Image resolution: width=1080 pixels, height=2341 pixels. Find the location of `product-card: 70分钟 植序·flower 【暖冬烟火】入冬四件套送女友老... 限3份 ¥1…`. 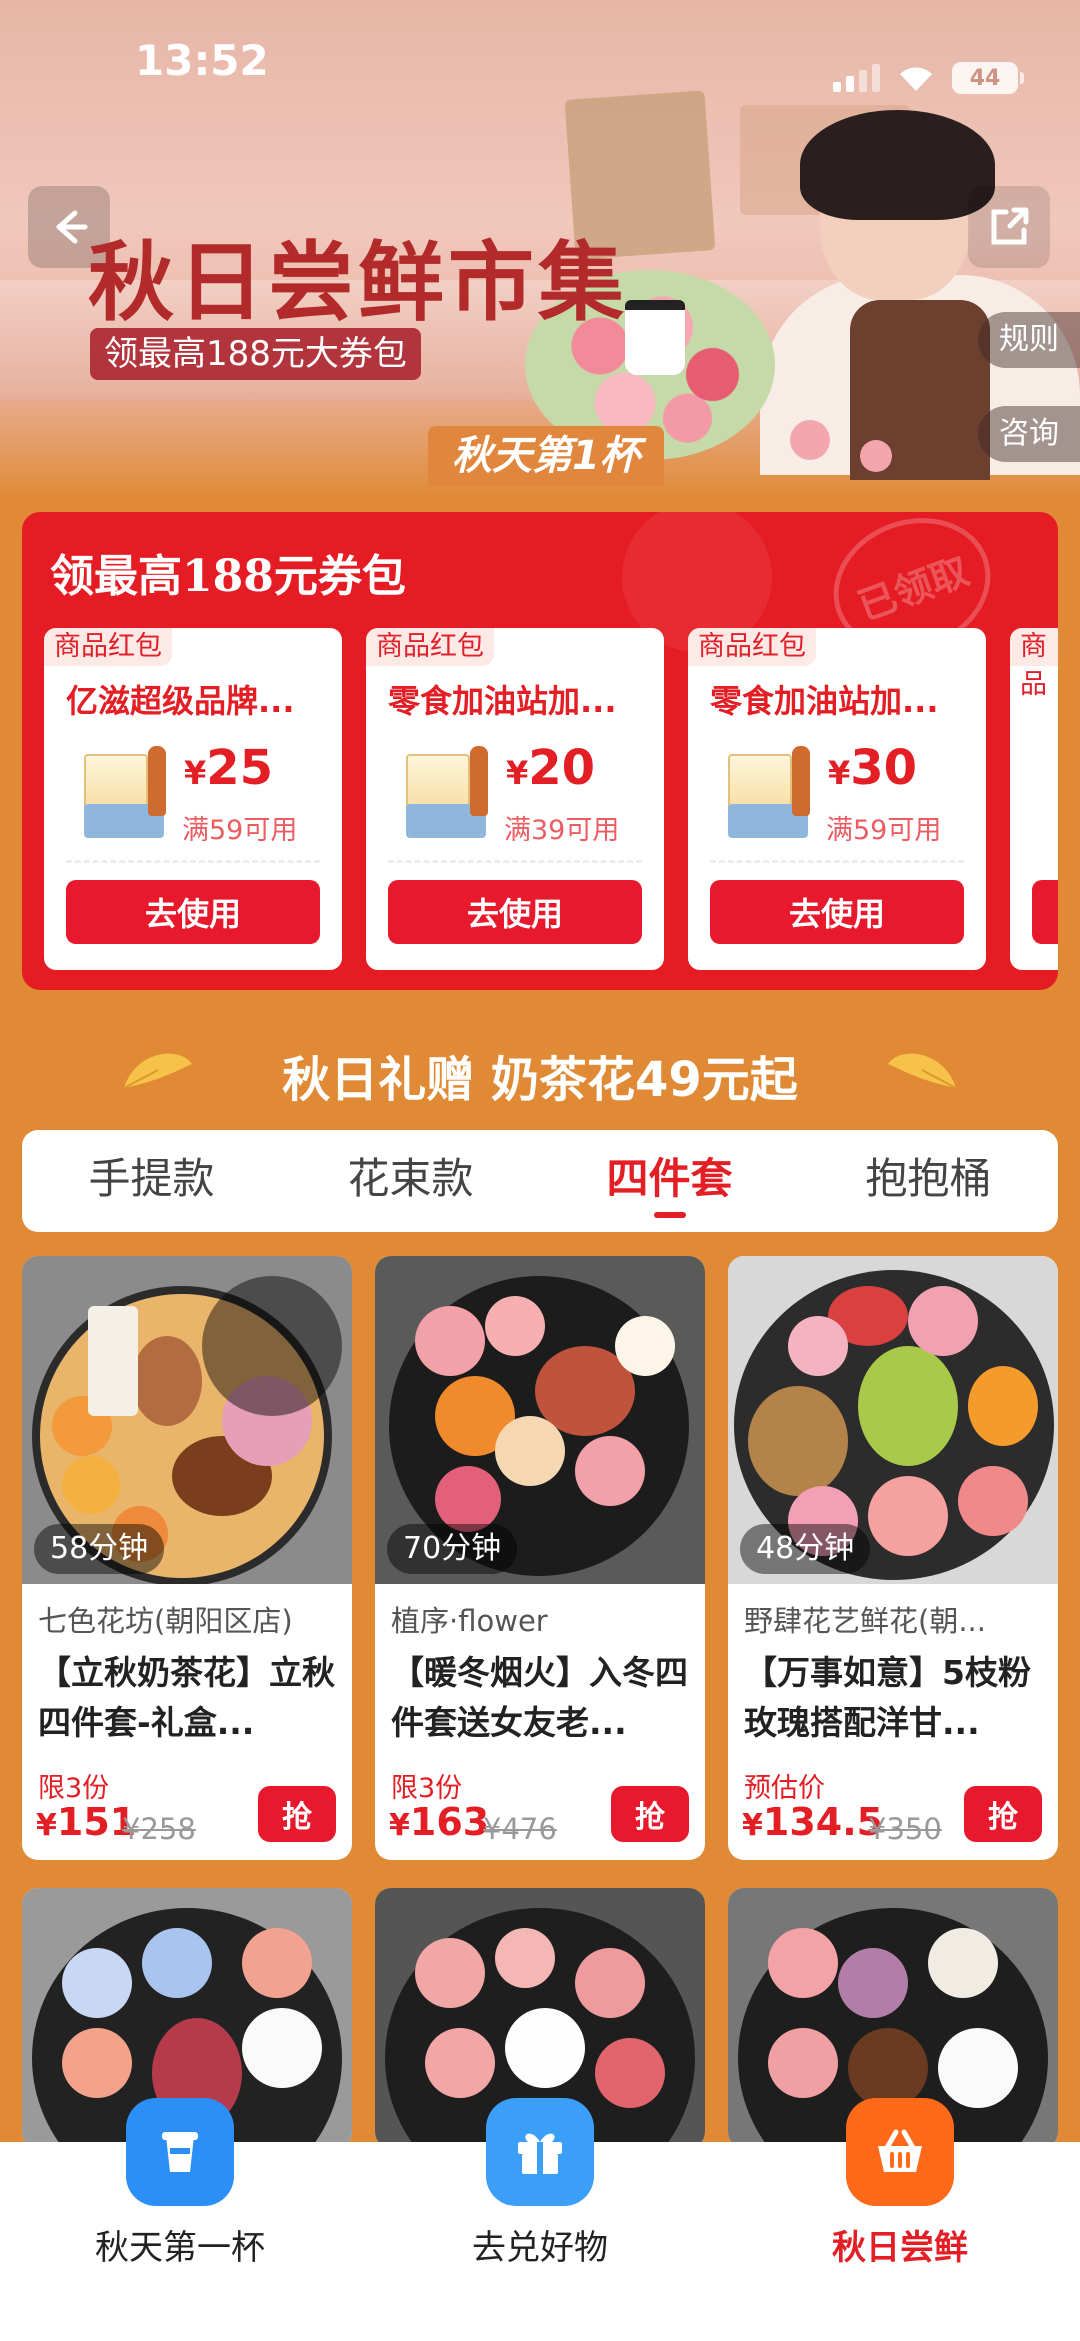

product-card: 70分钟 植序·flower 【暖冬烟火】入冬四件套送女友老... 限3份 ¥1… is located at coordinates (540, 1558).